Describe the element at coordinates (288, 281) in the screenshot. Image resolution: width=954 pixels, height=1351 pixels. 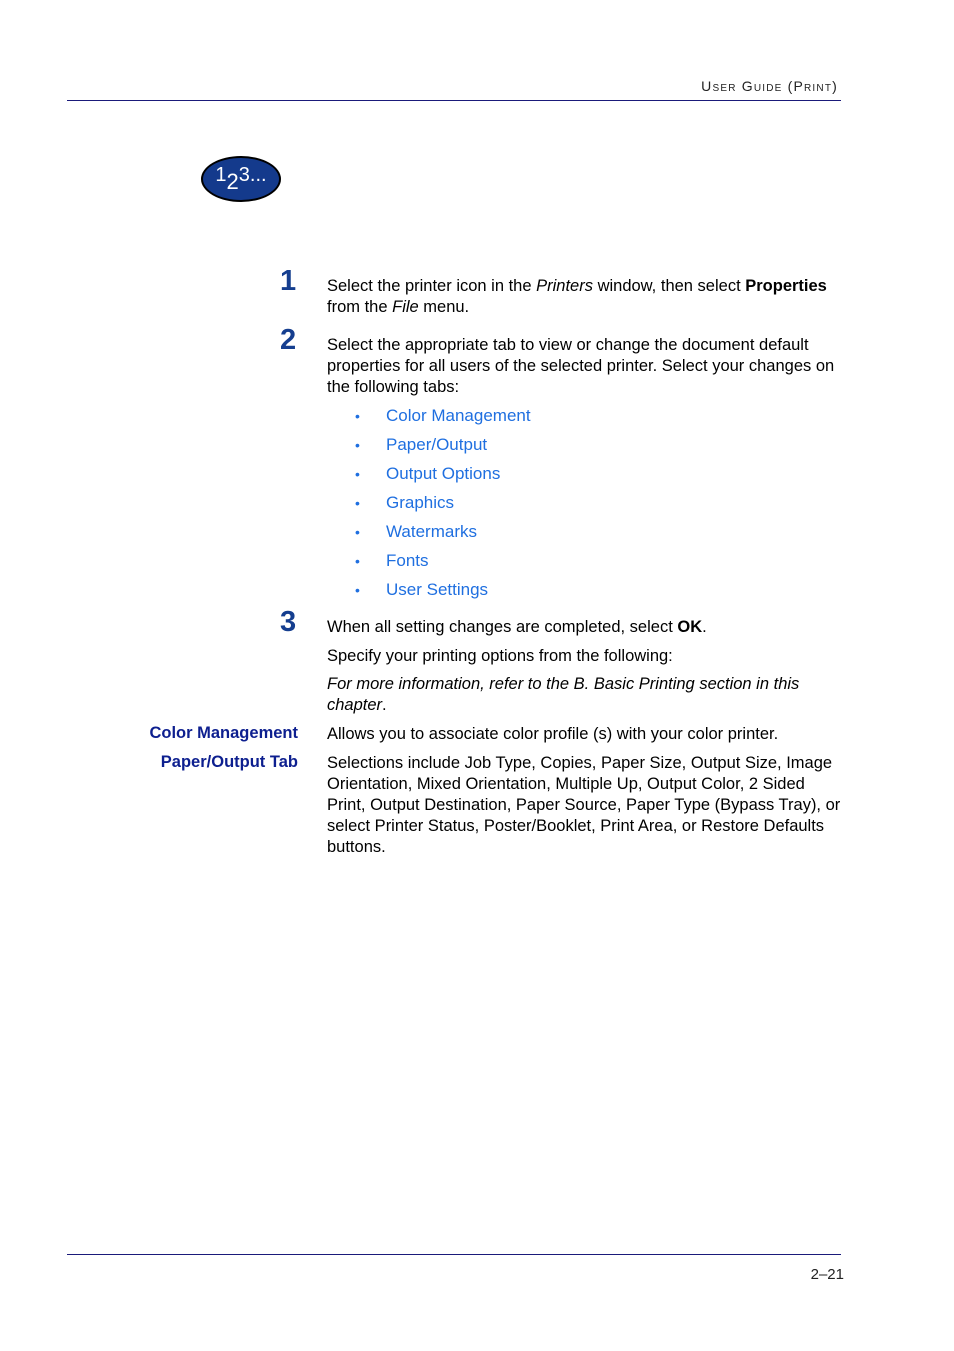
I see `step-number-1: 1` at that location.